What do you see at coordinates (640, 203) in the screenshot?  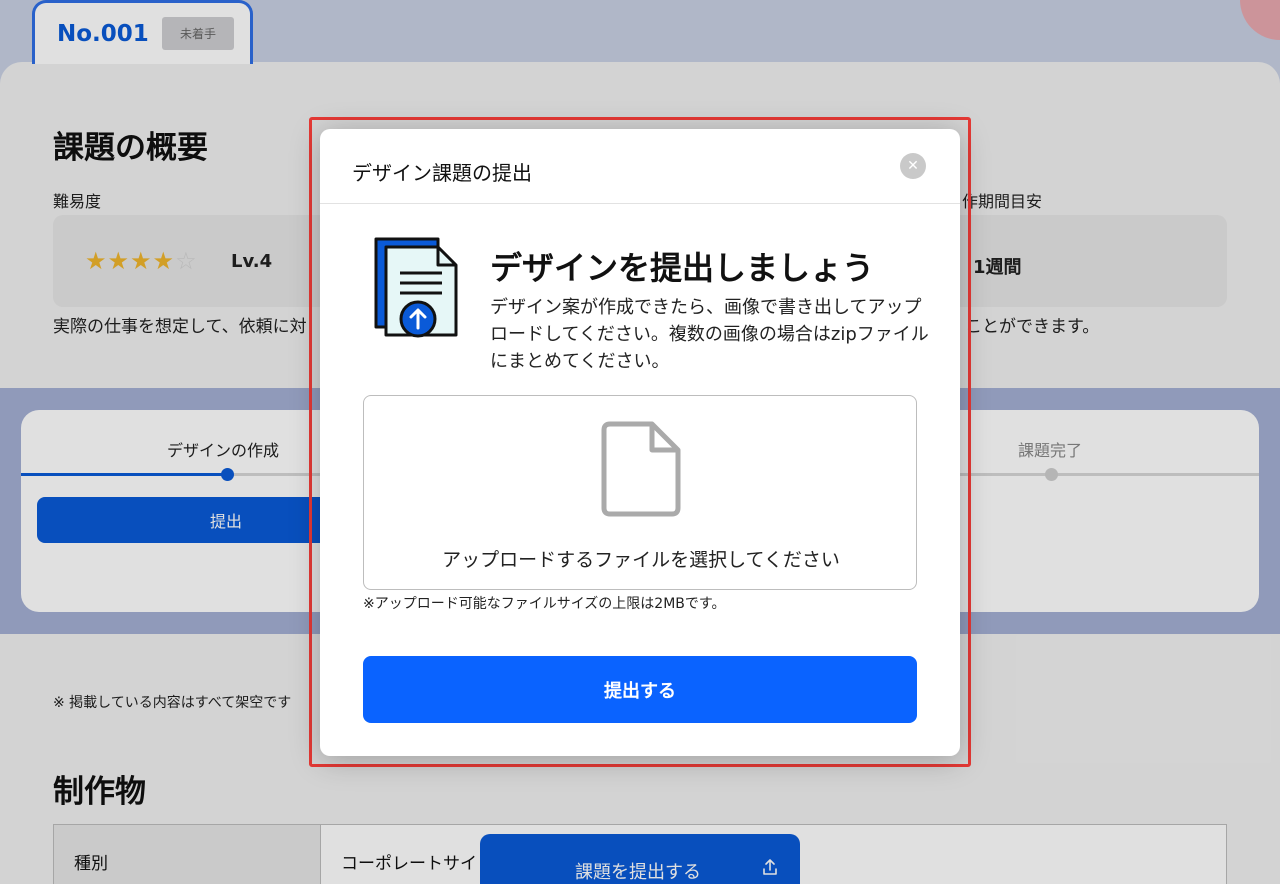 I see `modal-divider` at bounding box center [640, 203].